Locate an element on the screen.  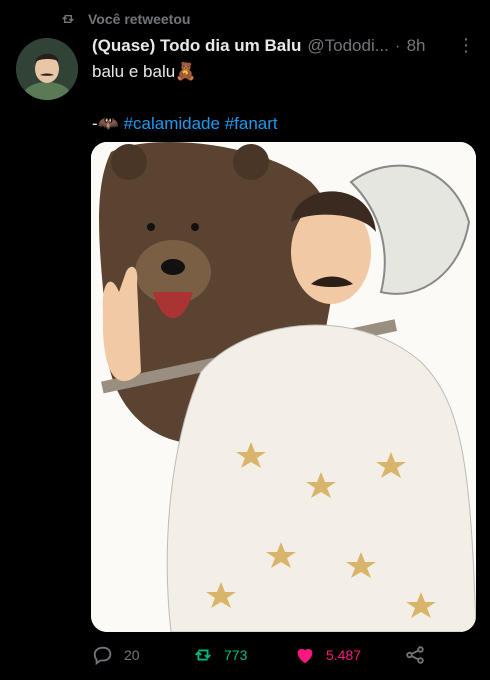
tweet-text-line2: -🦇 #calamidade #fanart is located at coordinates (185, 124).